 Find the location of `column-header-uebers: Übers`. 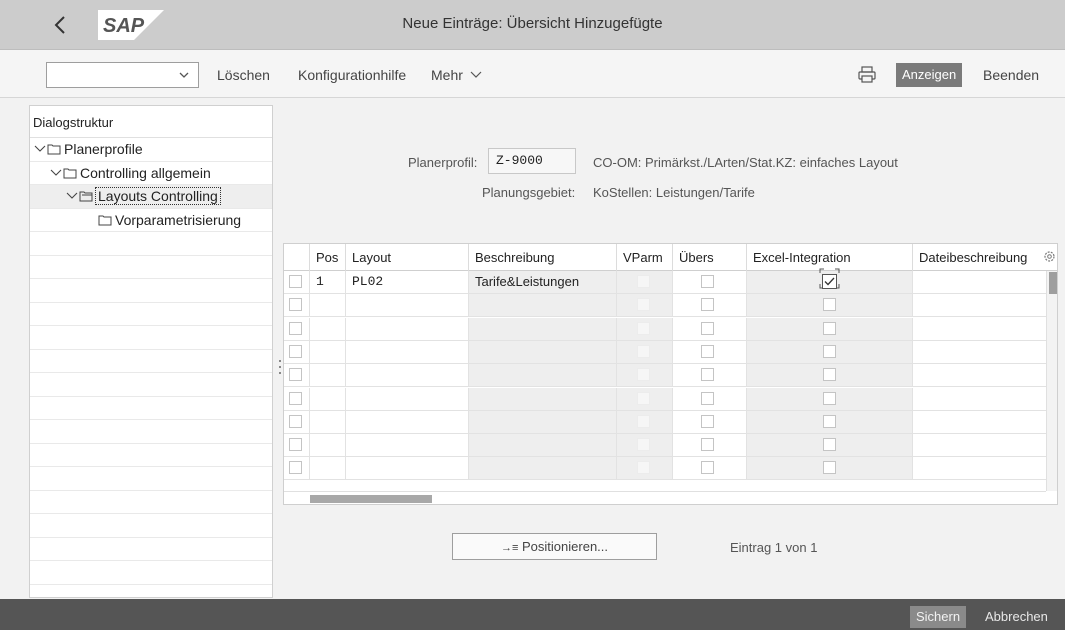

column-header-uebers: Übers is located at coordinates (710, 257).